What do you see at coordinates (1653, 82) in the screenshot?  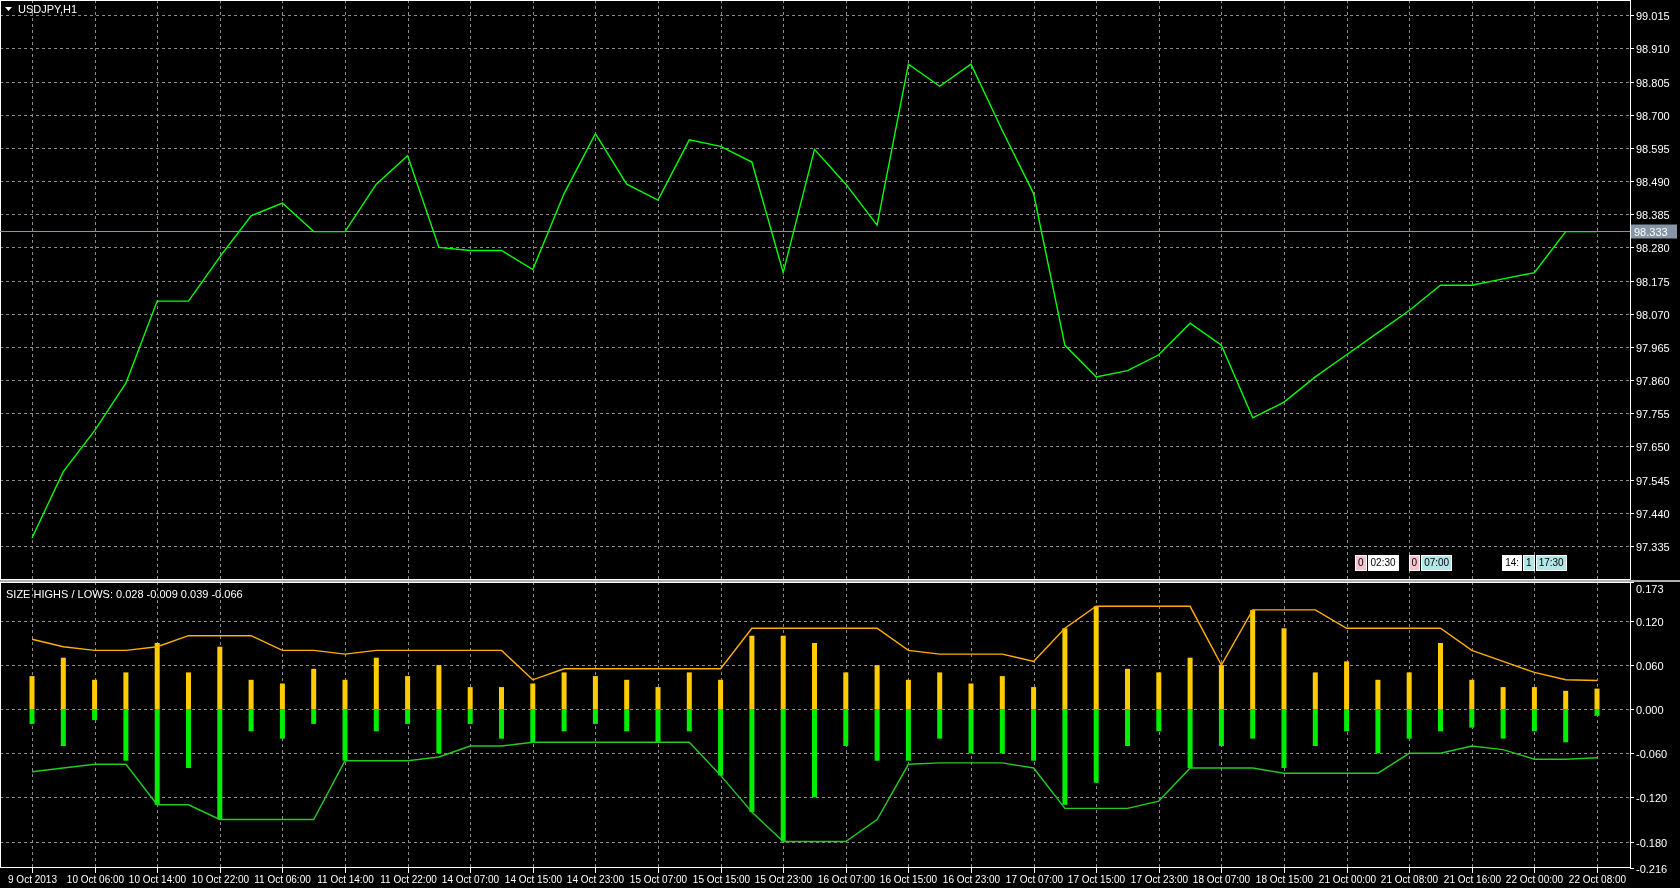 I see `axis-label: 98.805` at bounding box center [1653, 82].